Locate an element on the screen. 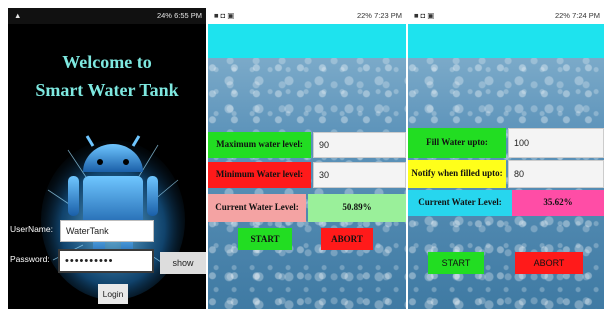 The height and width of the screenshot is (311, 608). username-input: WaterTank is located at coordinates (107, 231).